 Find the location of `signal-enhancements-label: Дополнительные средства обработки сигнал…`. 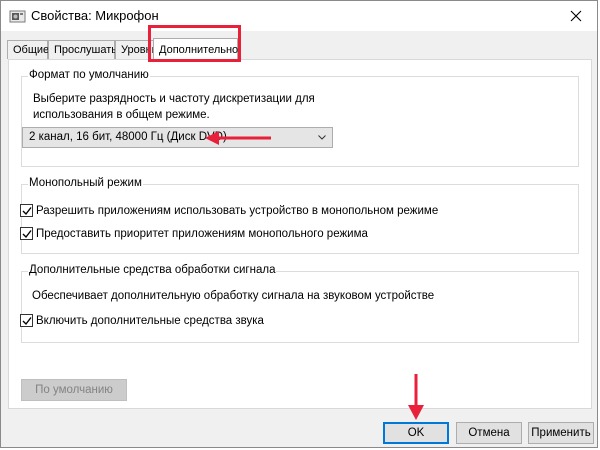

signal-enhancements-label: Дополнительные средства обработки сигнал… is located at coordinates (152, 270).